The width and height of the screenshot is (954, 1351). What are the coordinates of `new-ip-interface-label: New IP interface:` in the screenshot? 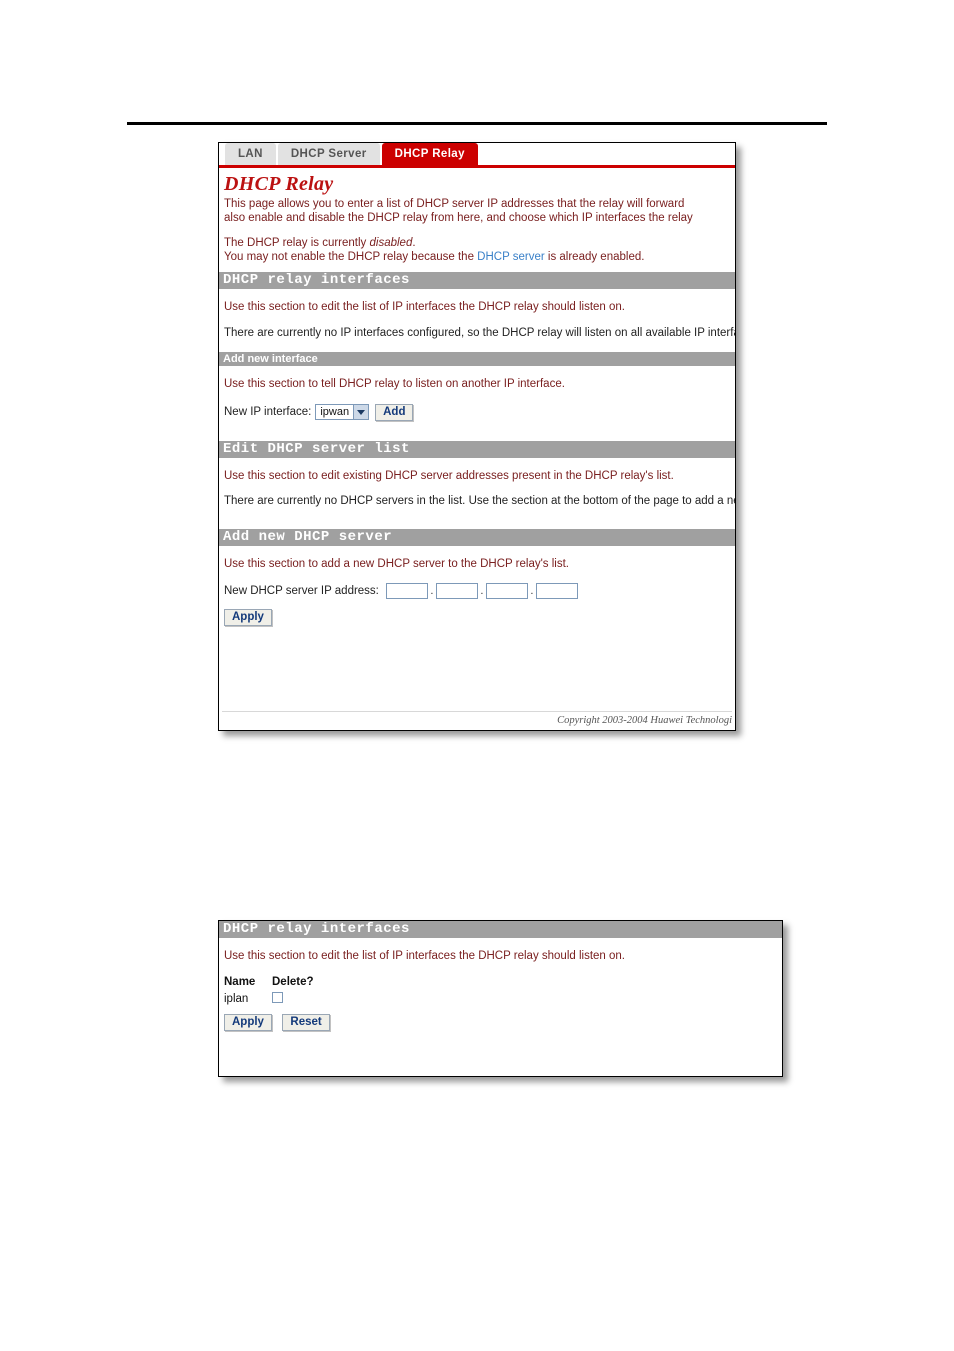 It's located at (268, 412).